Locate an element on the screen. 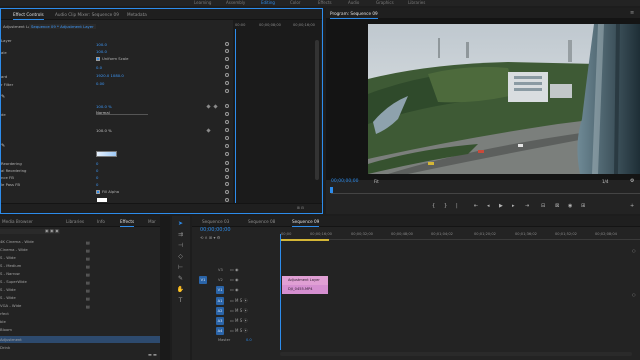  param-value-1: 100.0 is located at coordinates (101, 51).